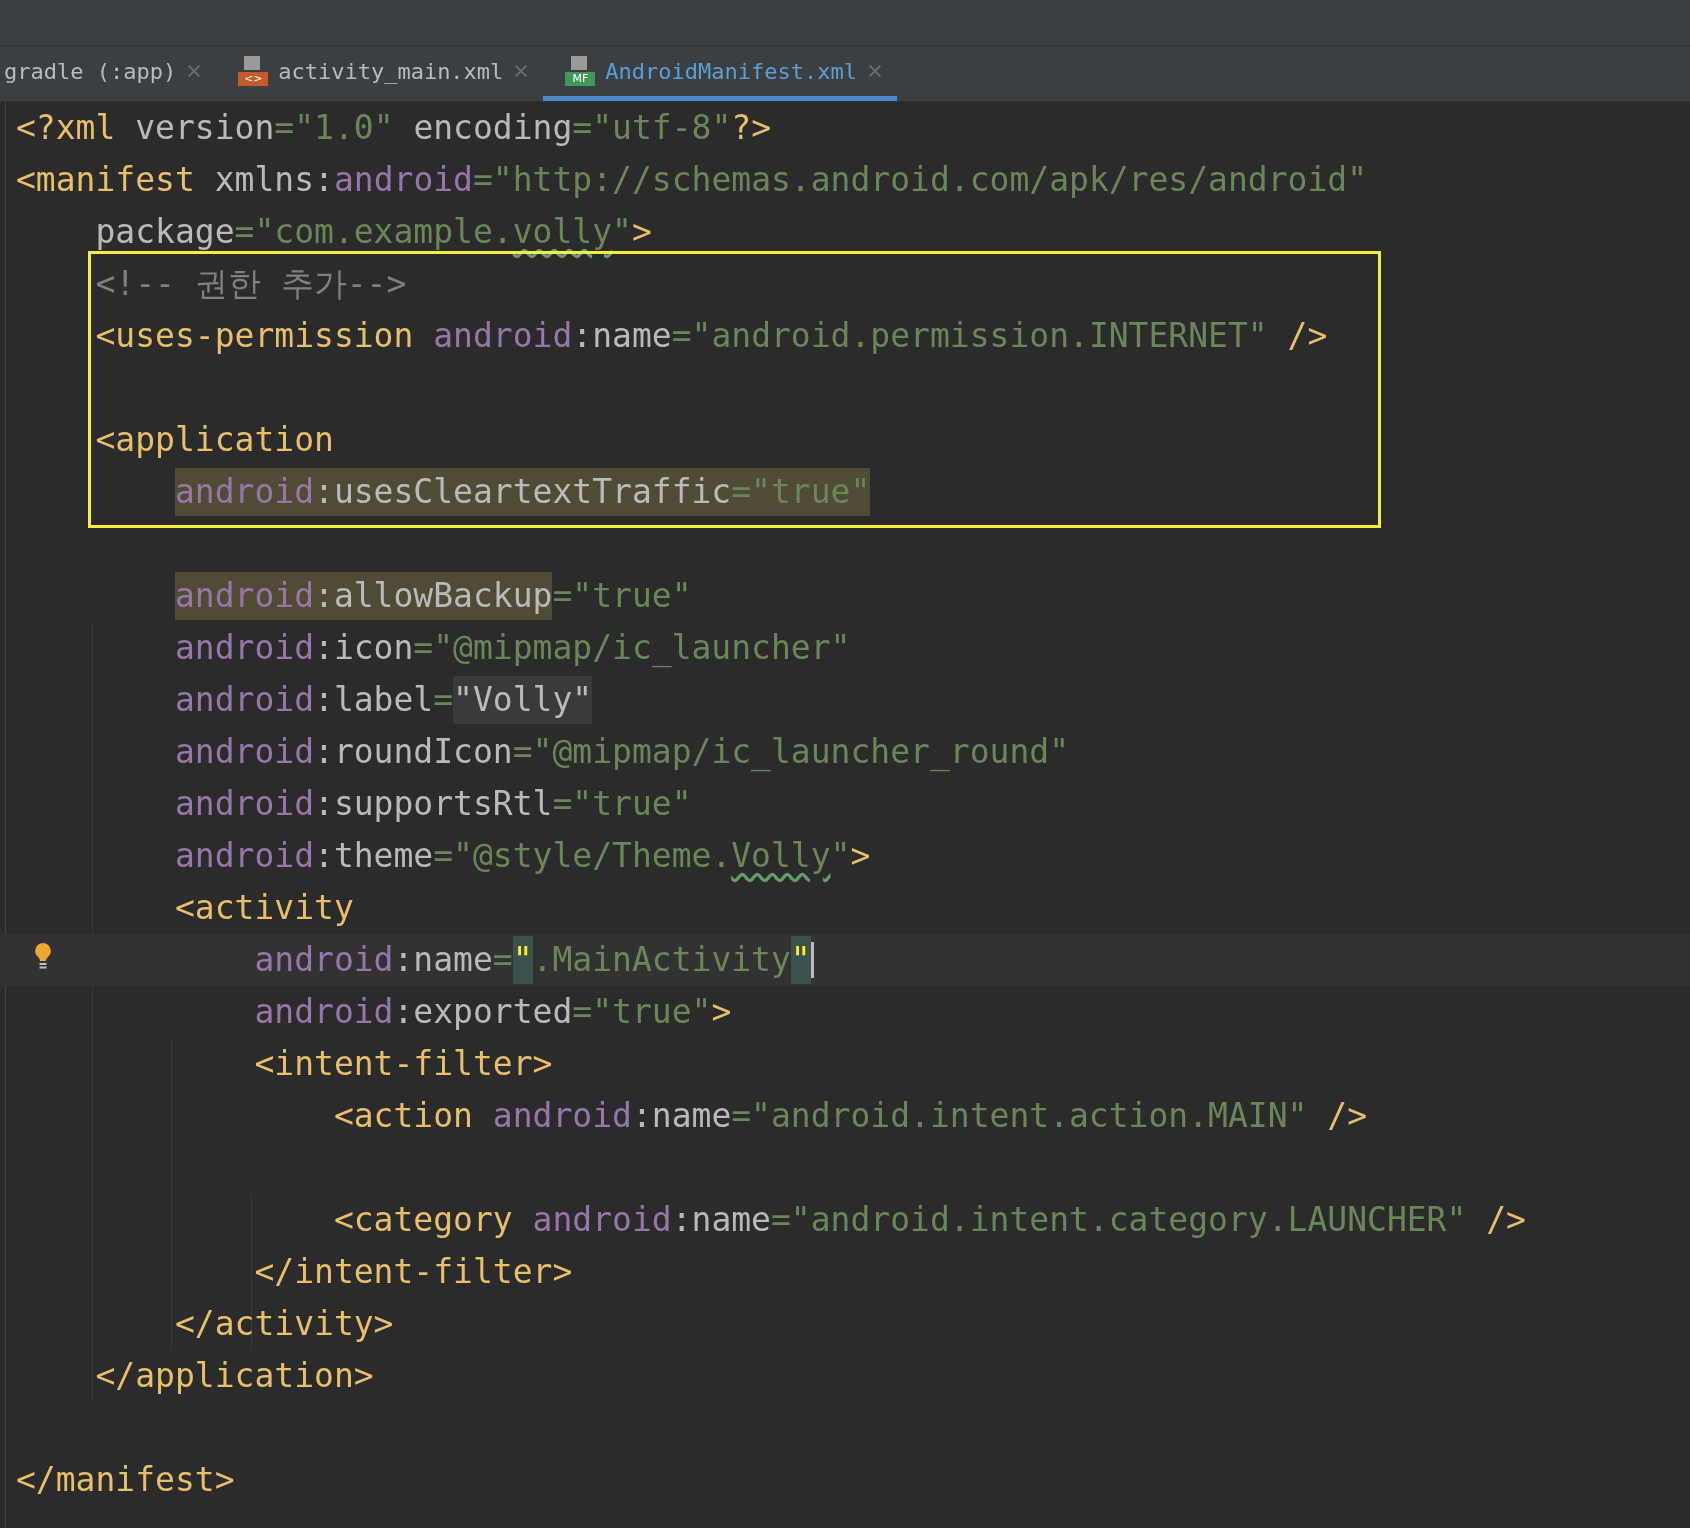 This screenshot has width=1690, height=1528. What do you see at coordinates (380, 73) in the screenshot?
I see `file-tab: <> activity_main.xml` at bounding box center [380, 73].